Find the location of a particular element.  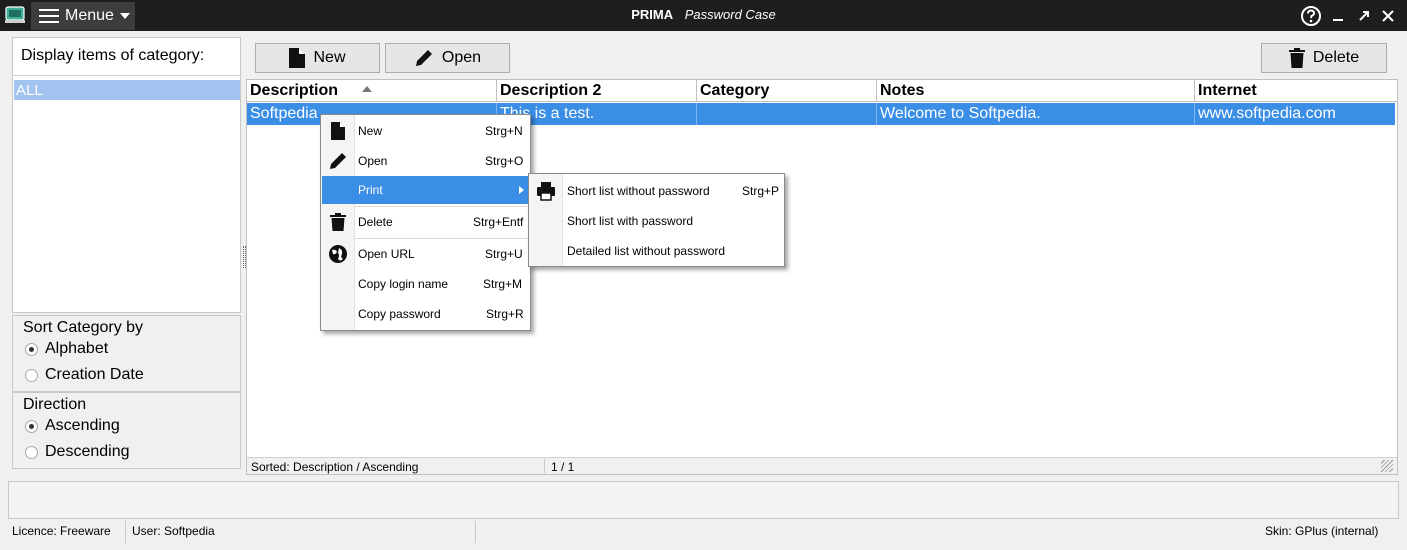

minimize-button is located at coordinates (1338, 16).